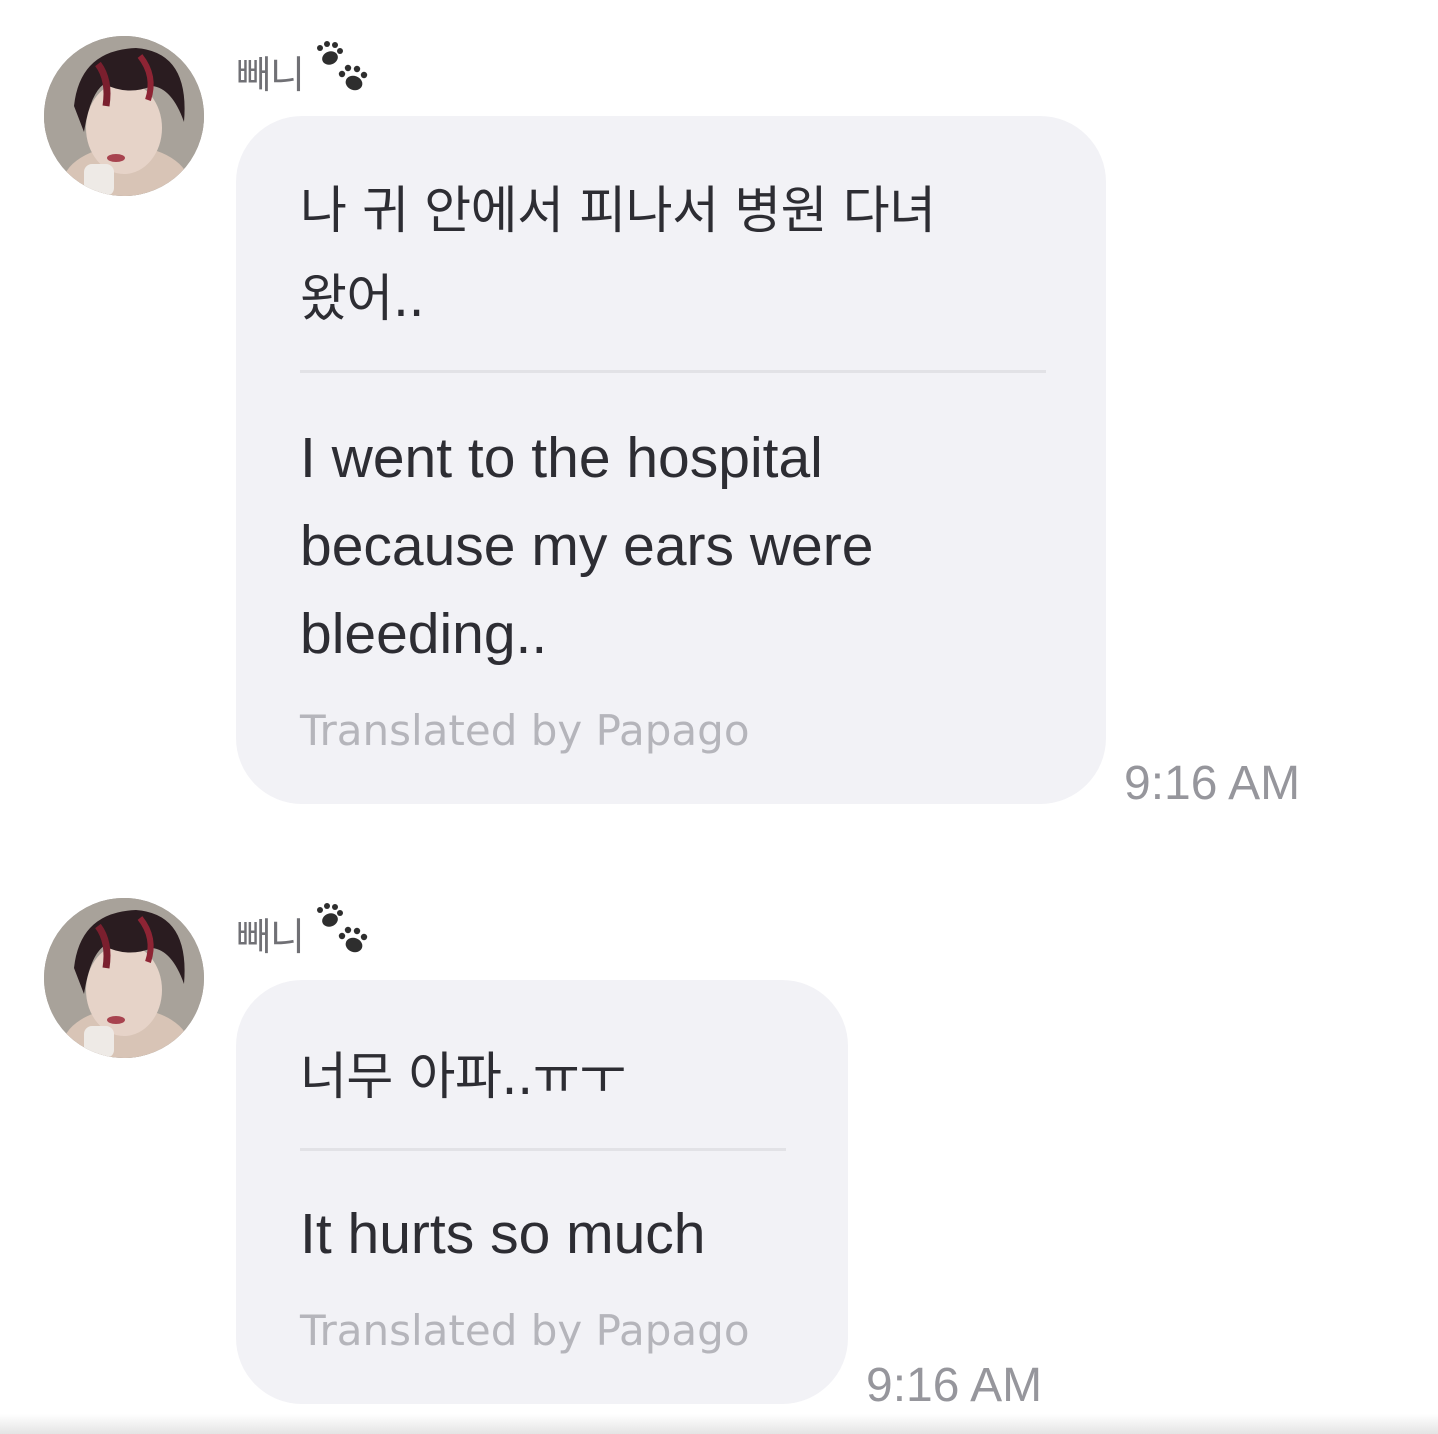 The height and width of the screenshot is (1434, 1438). I want to click on original-text: 너무 아파..ㅠㅜ, so click(463, 1077).